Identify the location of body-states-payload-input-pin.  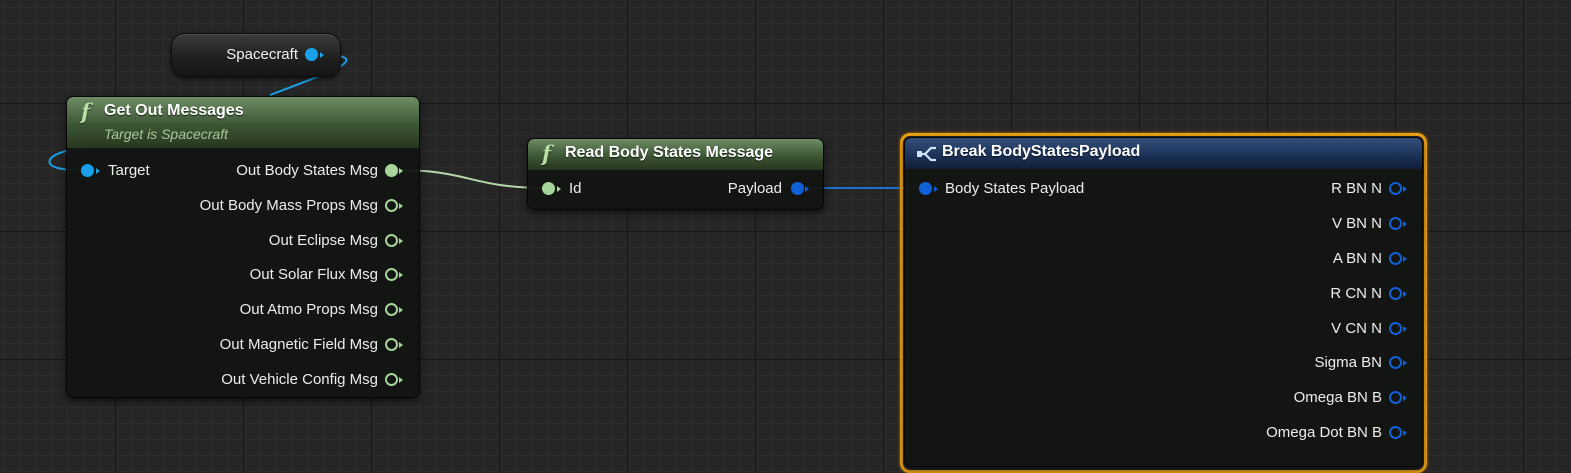
(925, 188).